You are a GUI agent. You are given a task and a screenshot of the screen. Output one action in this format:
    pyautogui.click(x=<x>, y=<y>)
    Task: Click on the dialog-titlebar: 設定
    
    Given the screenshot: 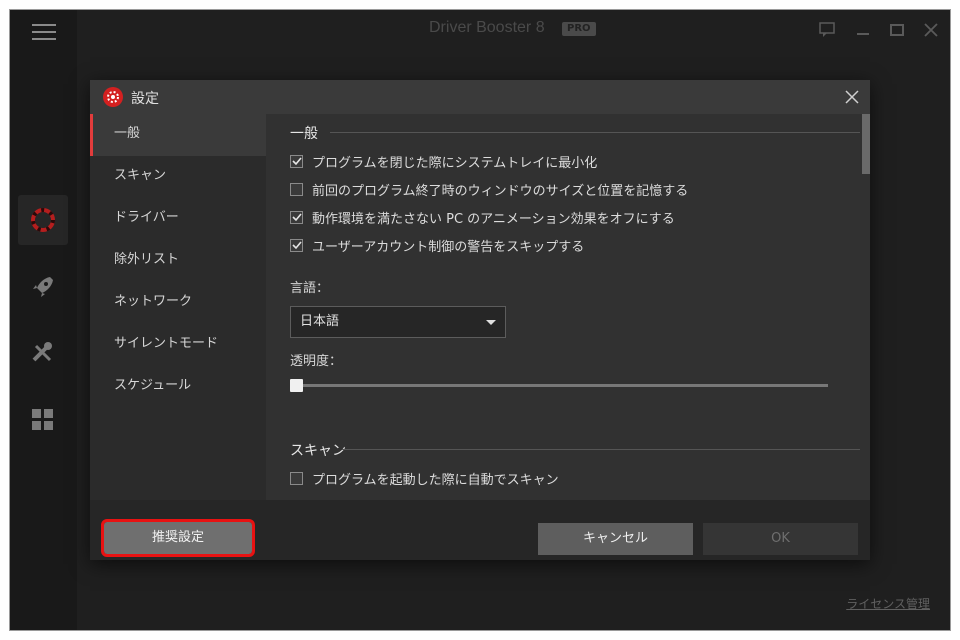 What is the action you would take?
    pyautogui.click(x=480, y=97)
    